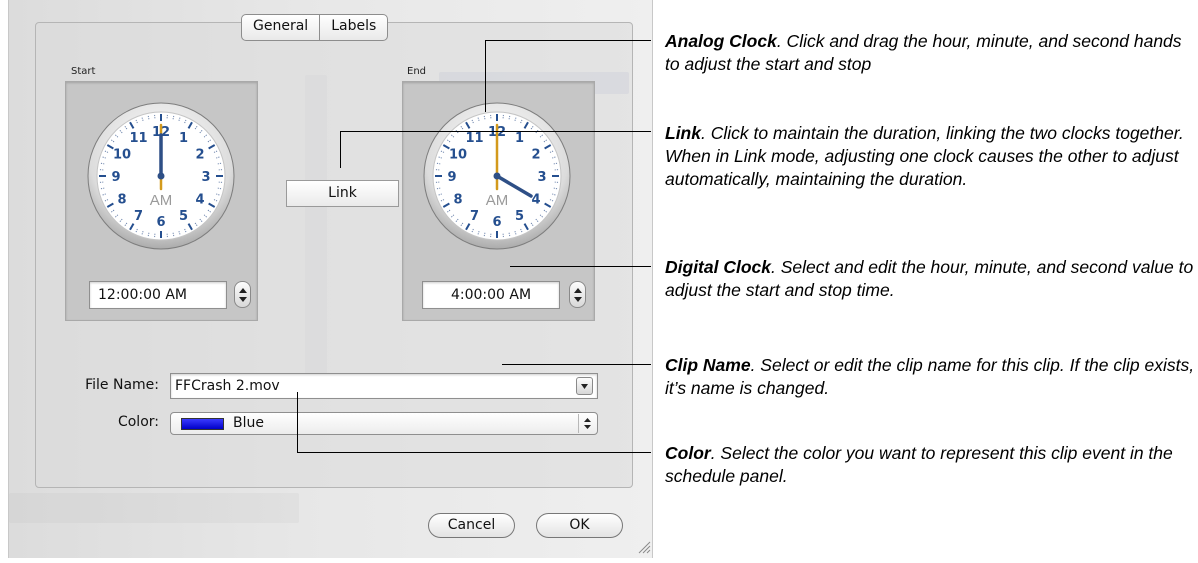  What do you see at coordinates (688, 453) in the screenshot?
I see `annotation-title: Color` at bounding box center [688, 453].